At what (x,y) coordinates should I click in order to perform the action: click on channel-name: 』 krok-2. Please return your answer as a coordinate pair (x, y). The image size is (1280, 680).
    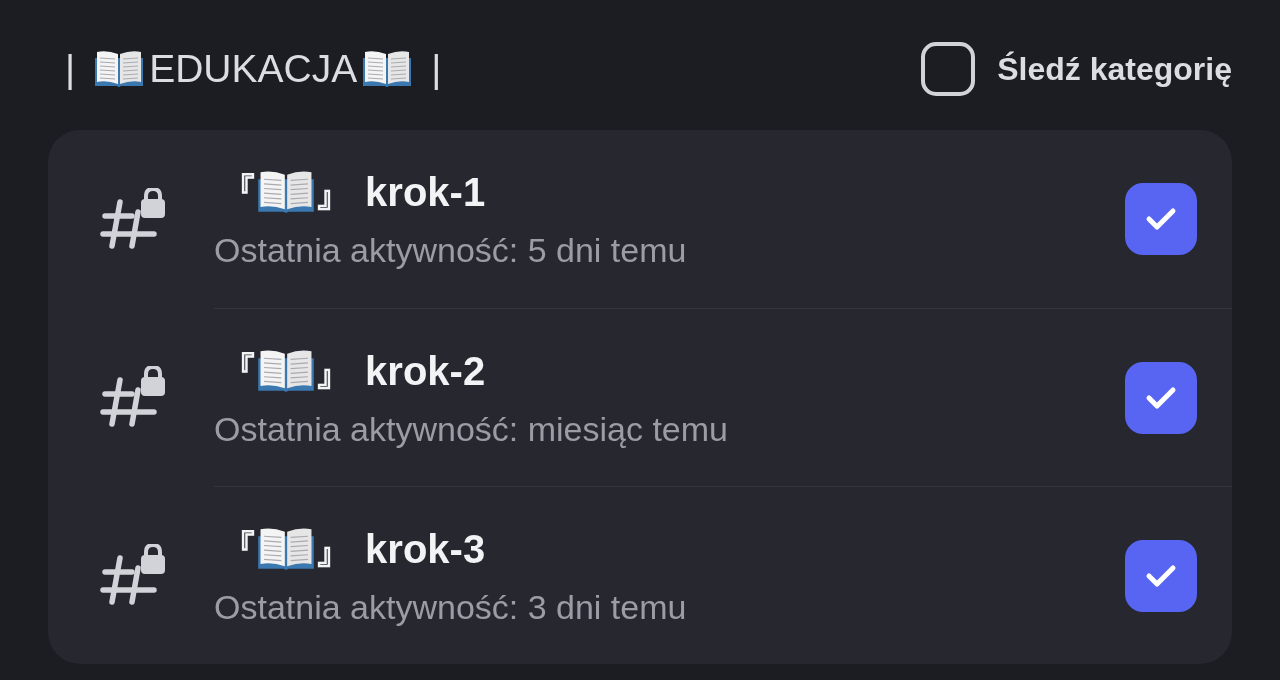
    Looking at the image, I should click on (400, 371).